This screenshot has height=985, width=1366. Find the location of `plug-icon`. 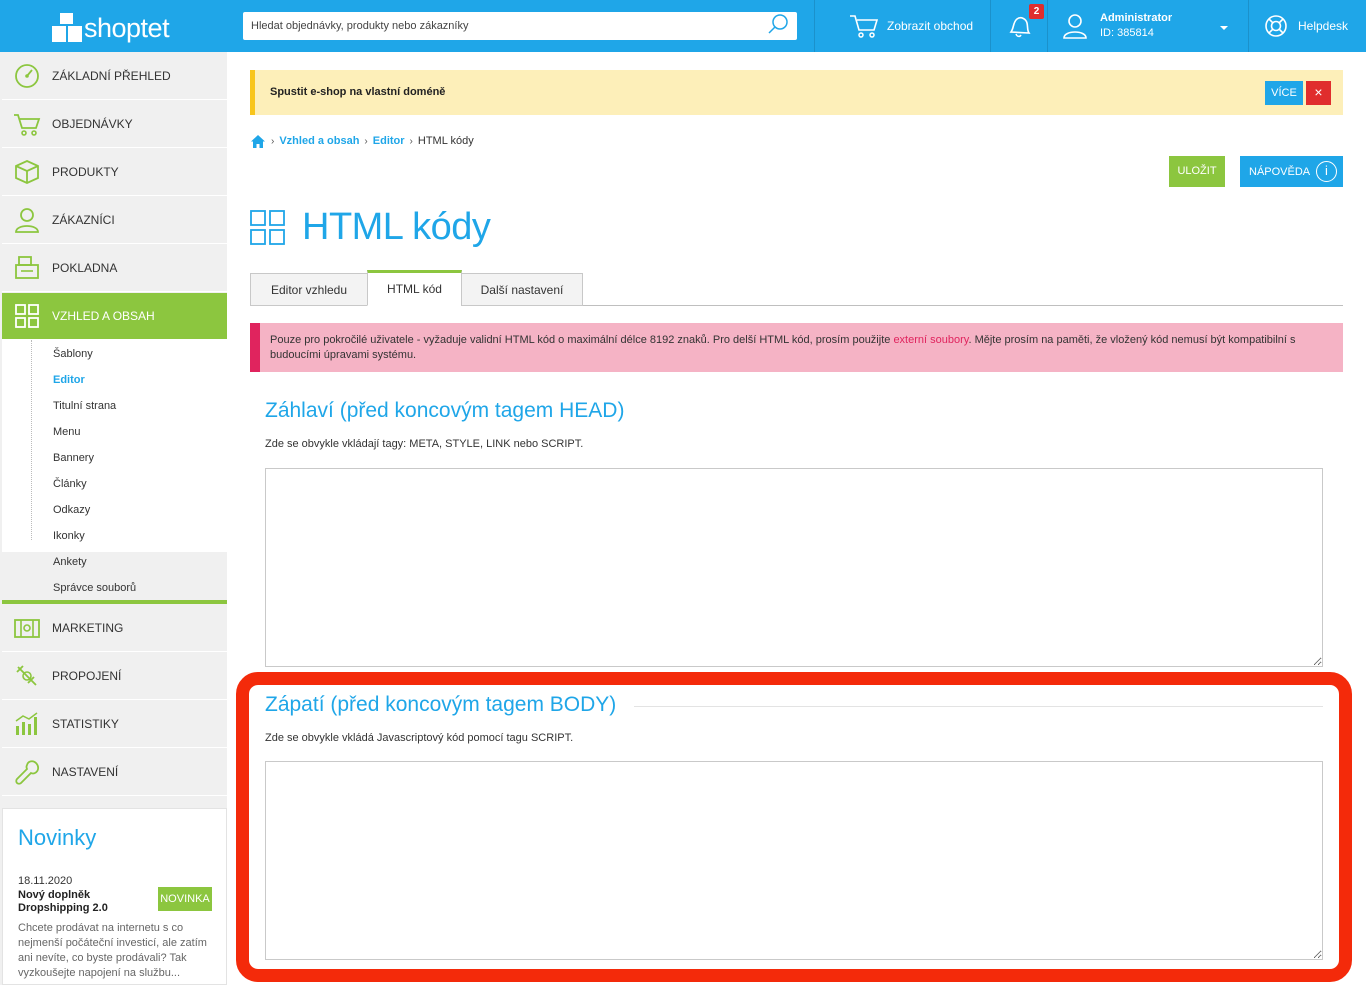

plug-icon is located at coordinates (27, 676).